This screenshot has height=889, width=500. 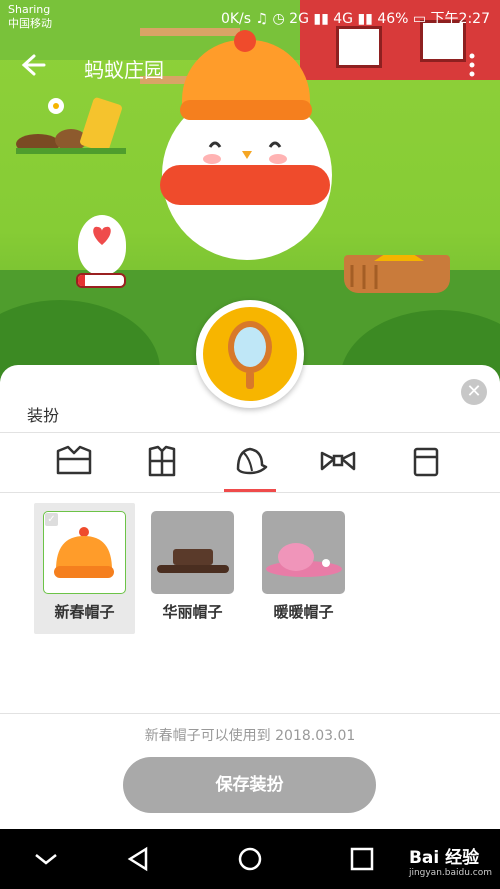 I want to click on item-label: 新春帽子, so click(x=84, y=612).